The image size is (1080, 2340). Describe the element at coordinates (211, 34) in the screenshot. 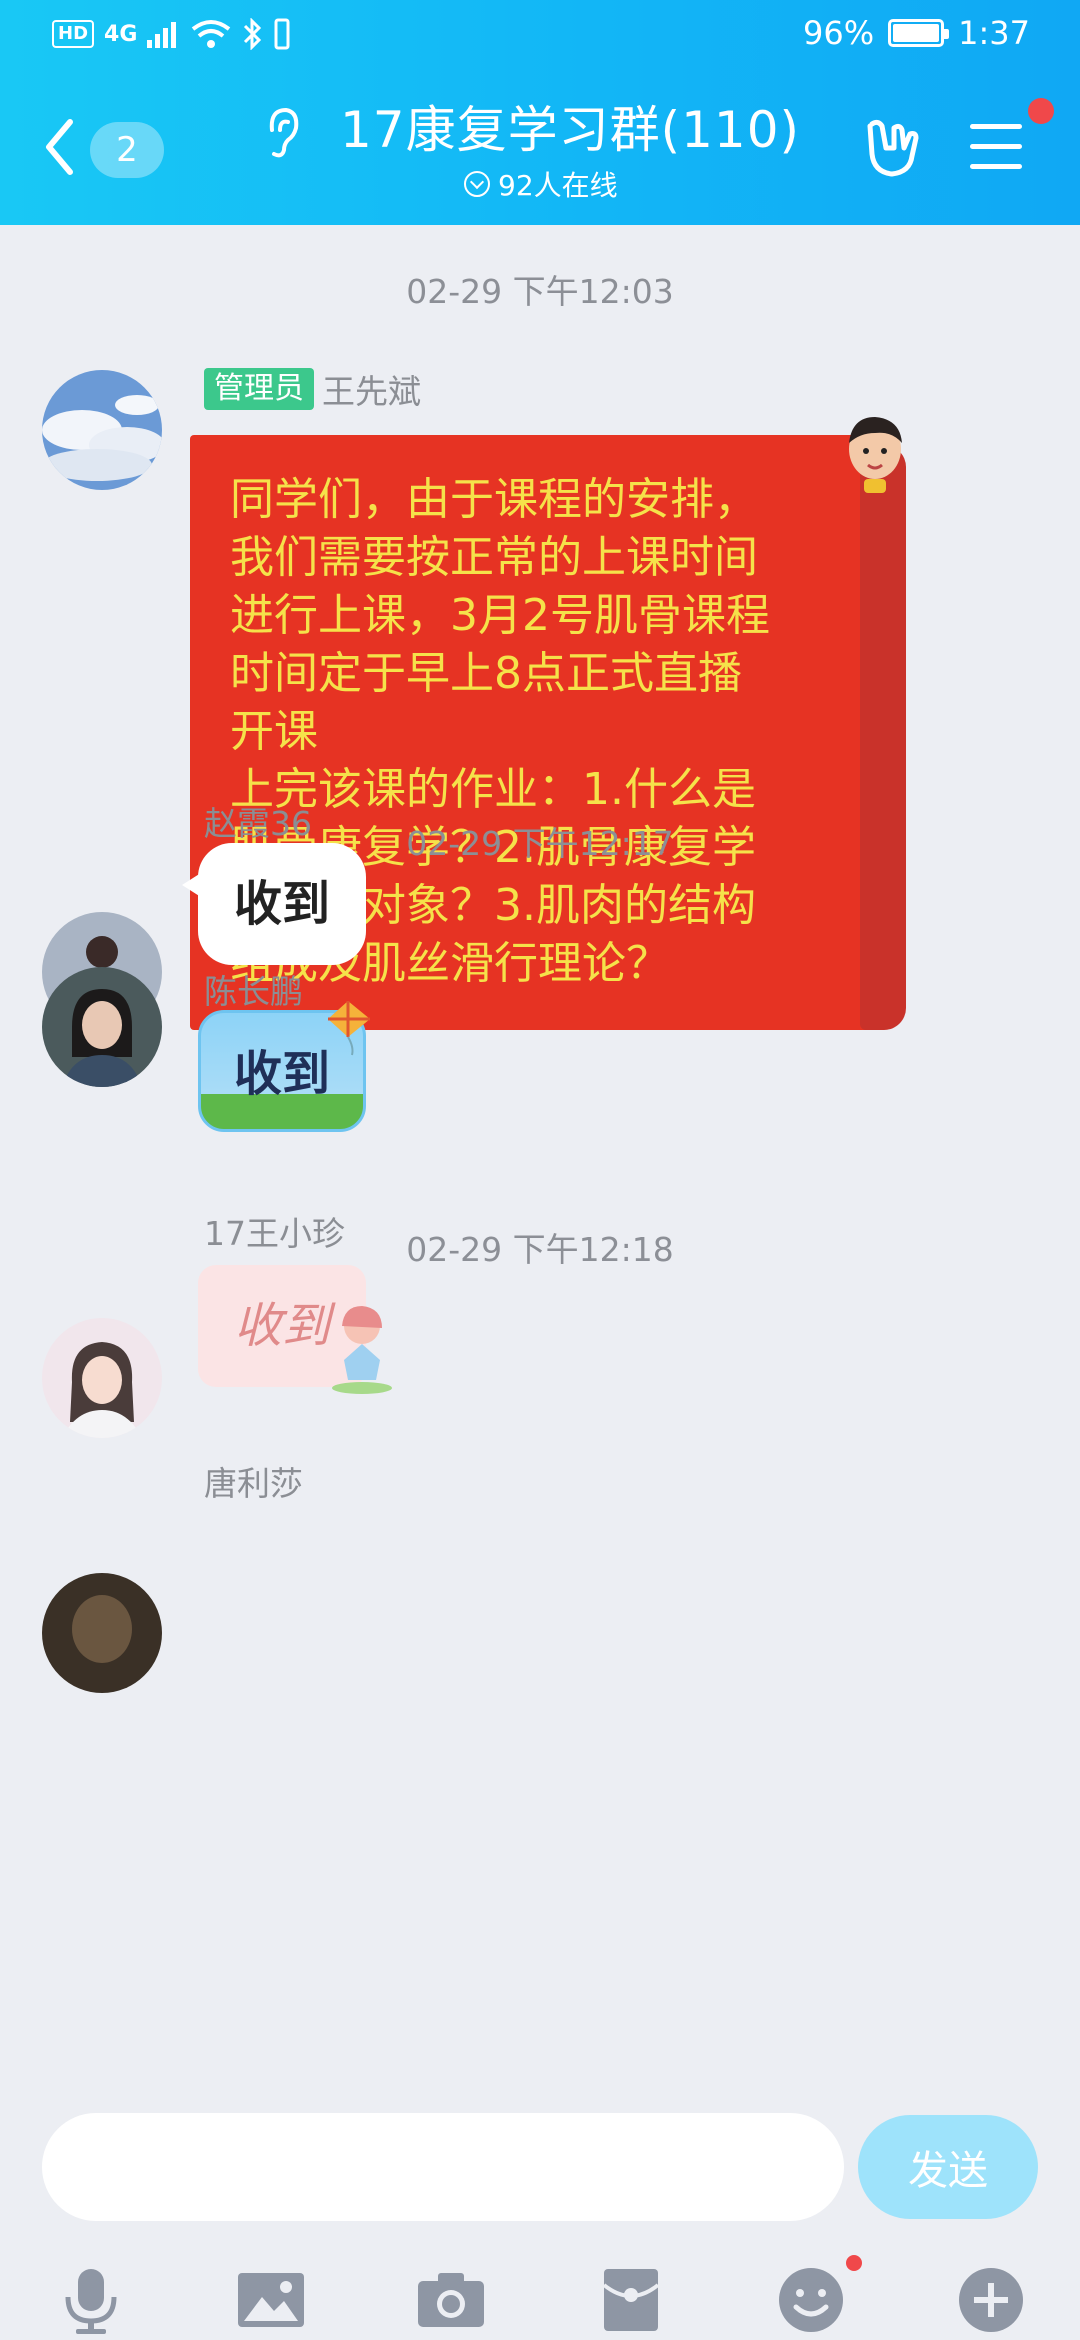

I see `wifi-icon` at that location.